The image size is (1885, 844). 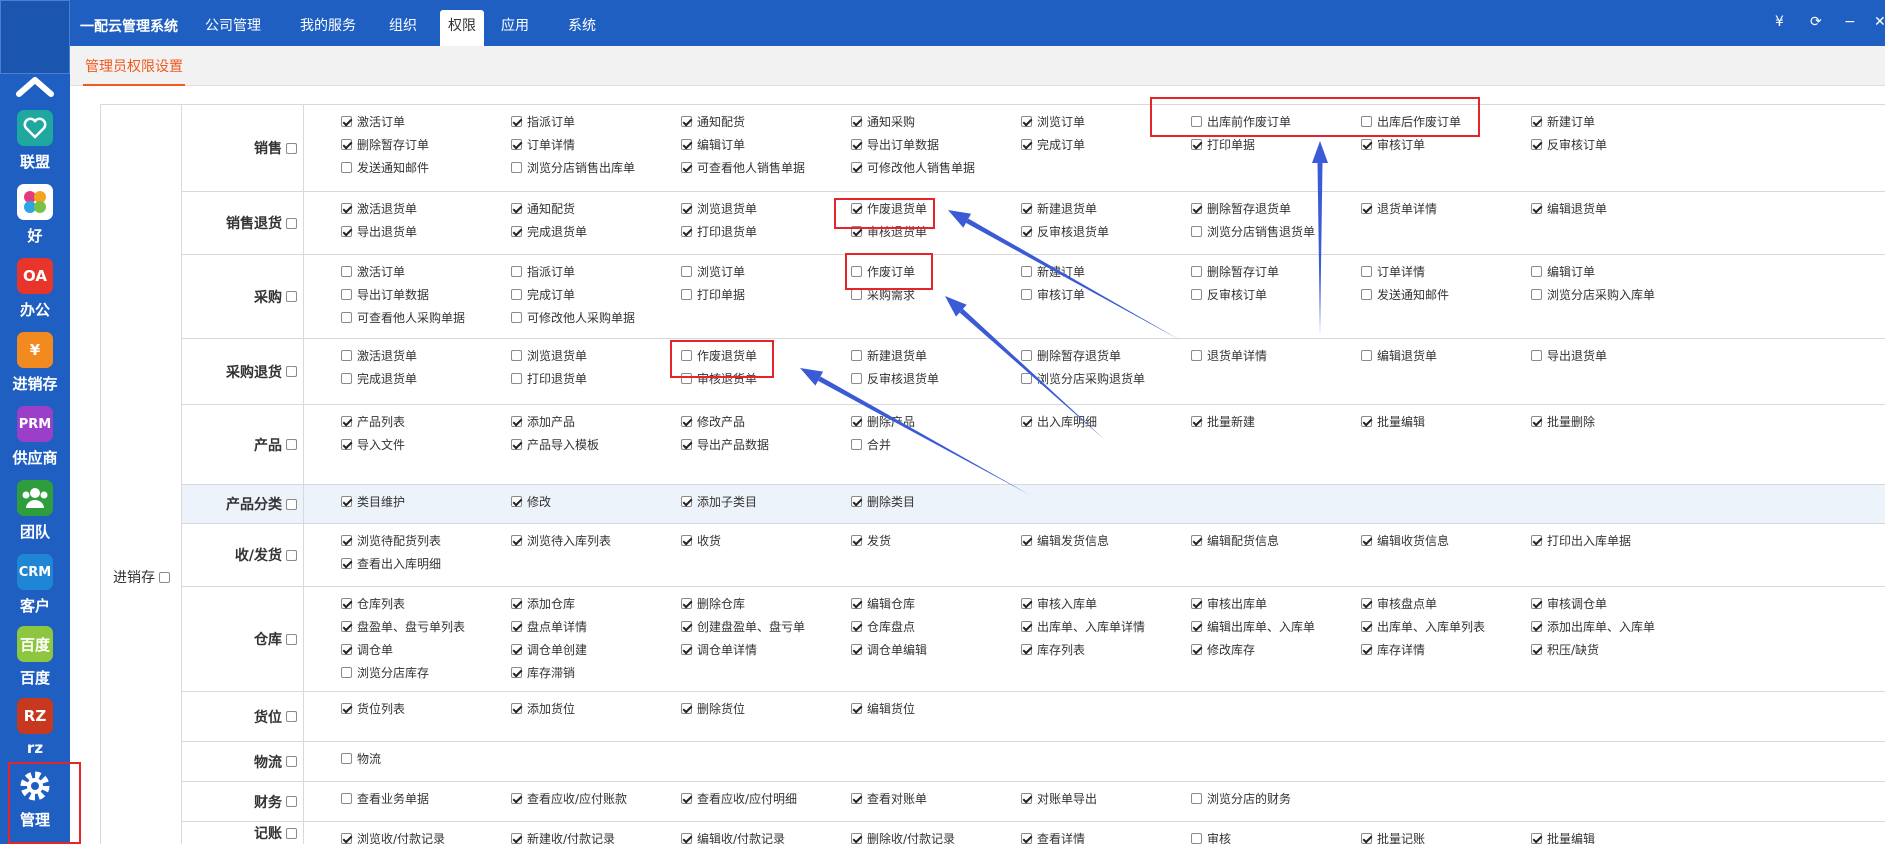 What do you see at coordinates (367, 649) in the screenshot?
I see `permission-item: 调仓单` at bounding box center [367, 649].